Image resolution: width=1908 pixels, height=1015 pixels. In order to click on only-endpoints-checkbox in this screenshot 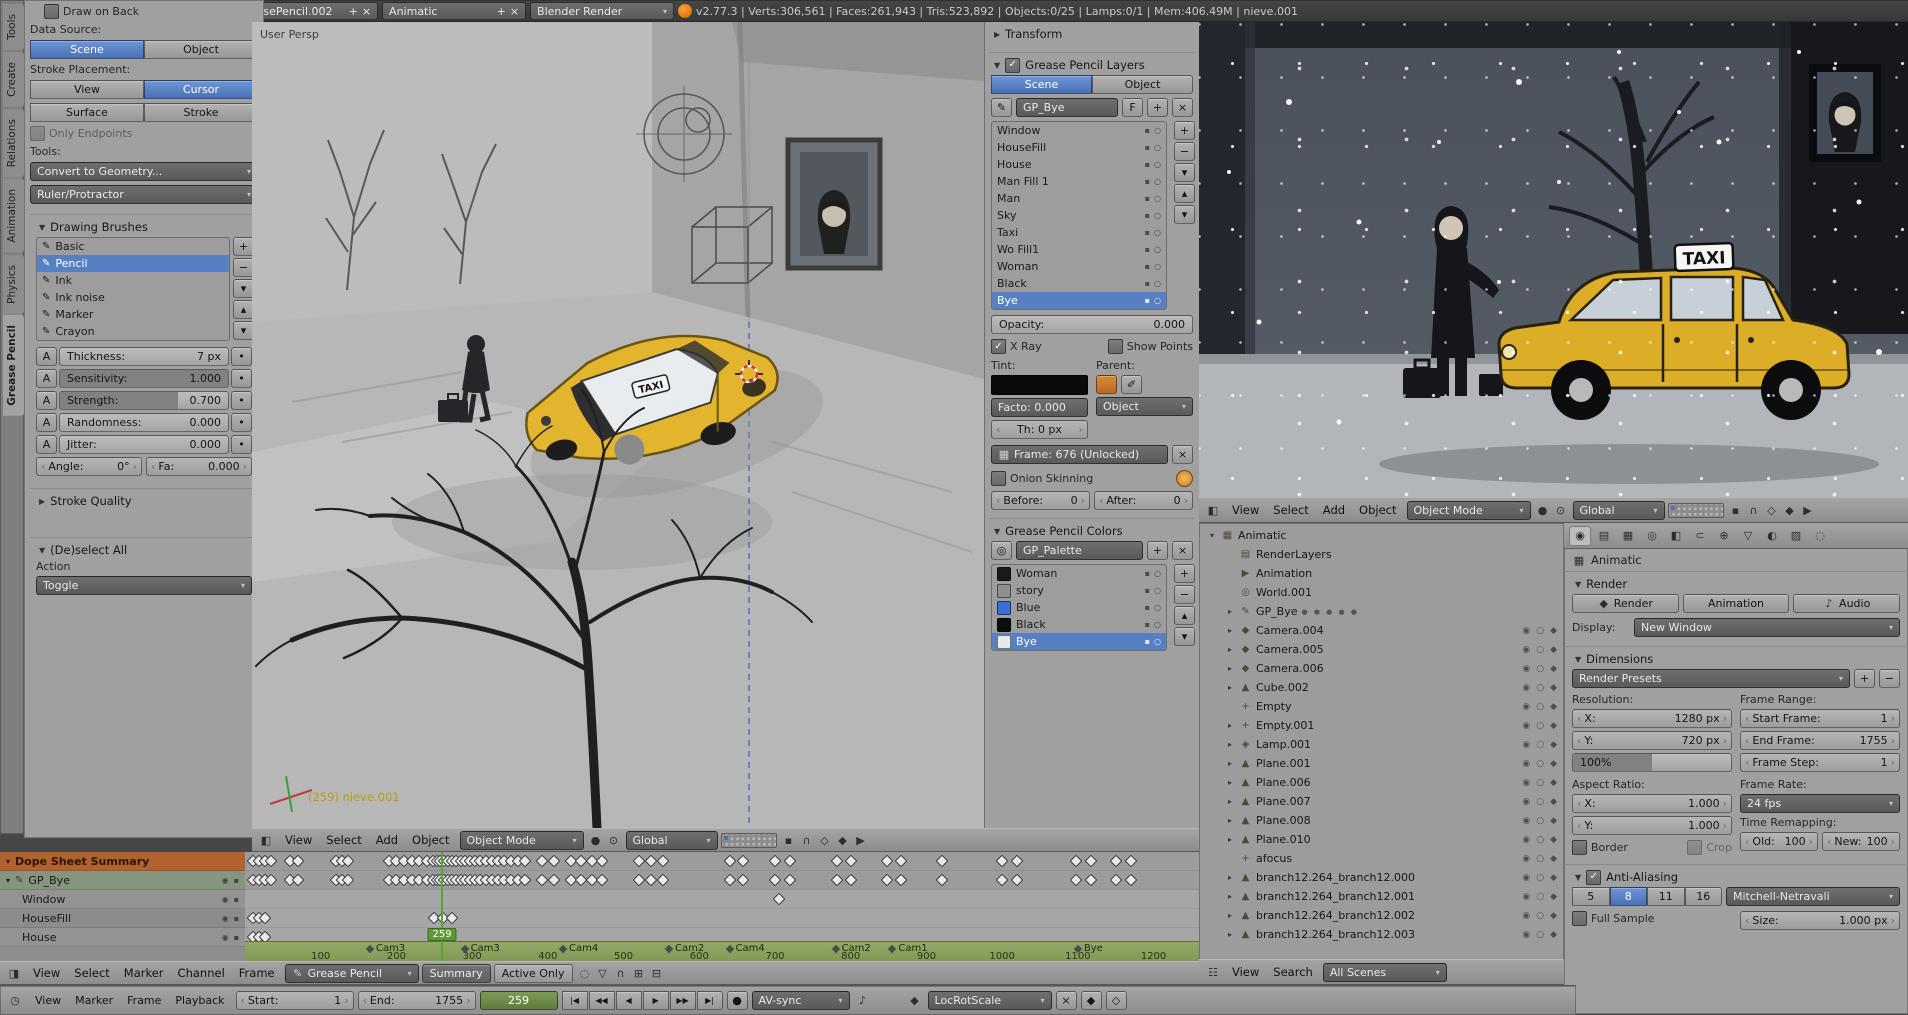, I will do `click(37, 133)`.